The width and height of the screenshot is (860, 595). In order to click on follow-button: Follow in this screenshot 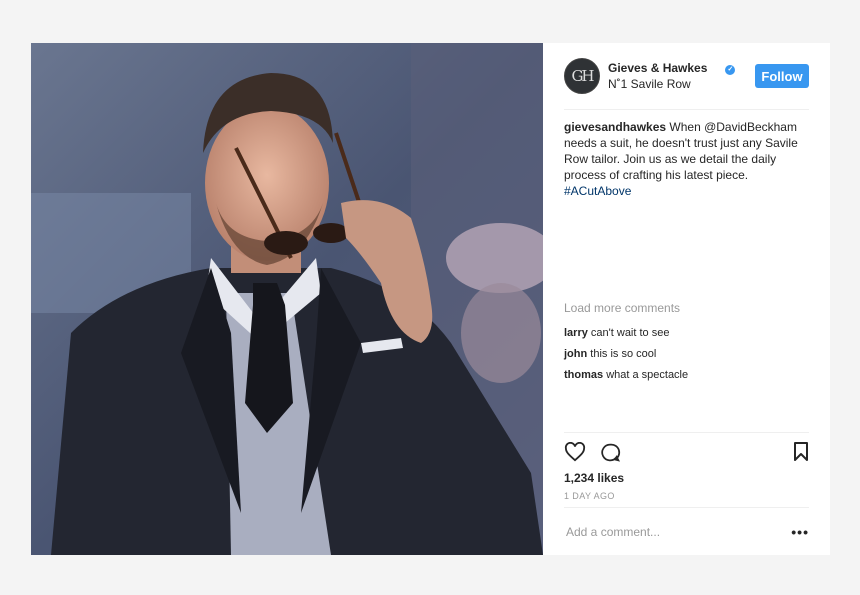, I will do `click(782, 76)`.